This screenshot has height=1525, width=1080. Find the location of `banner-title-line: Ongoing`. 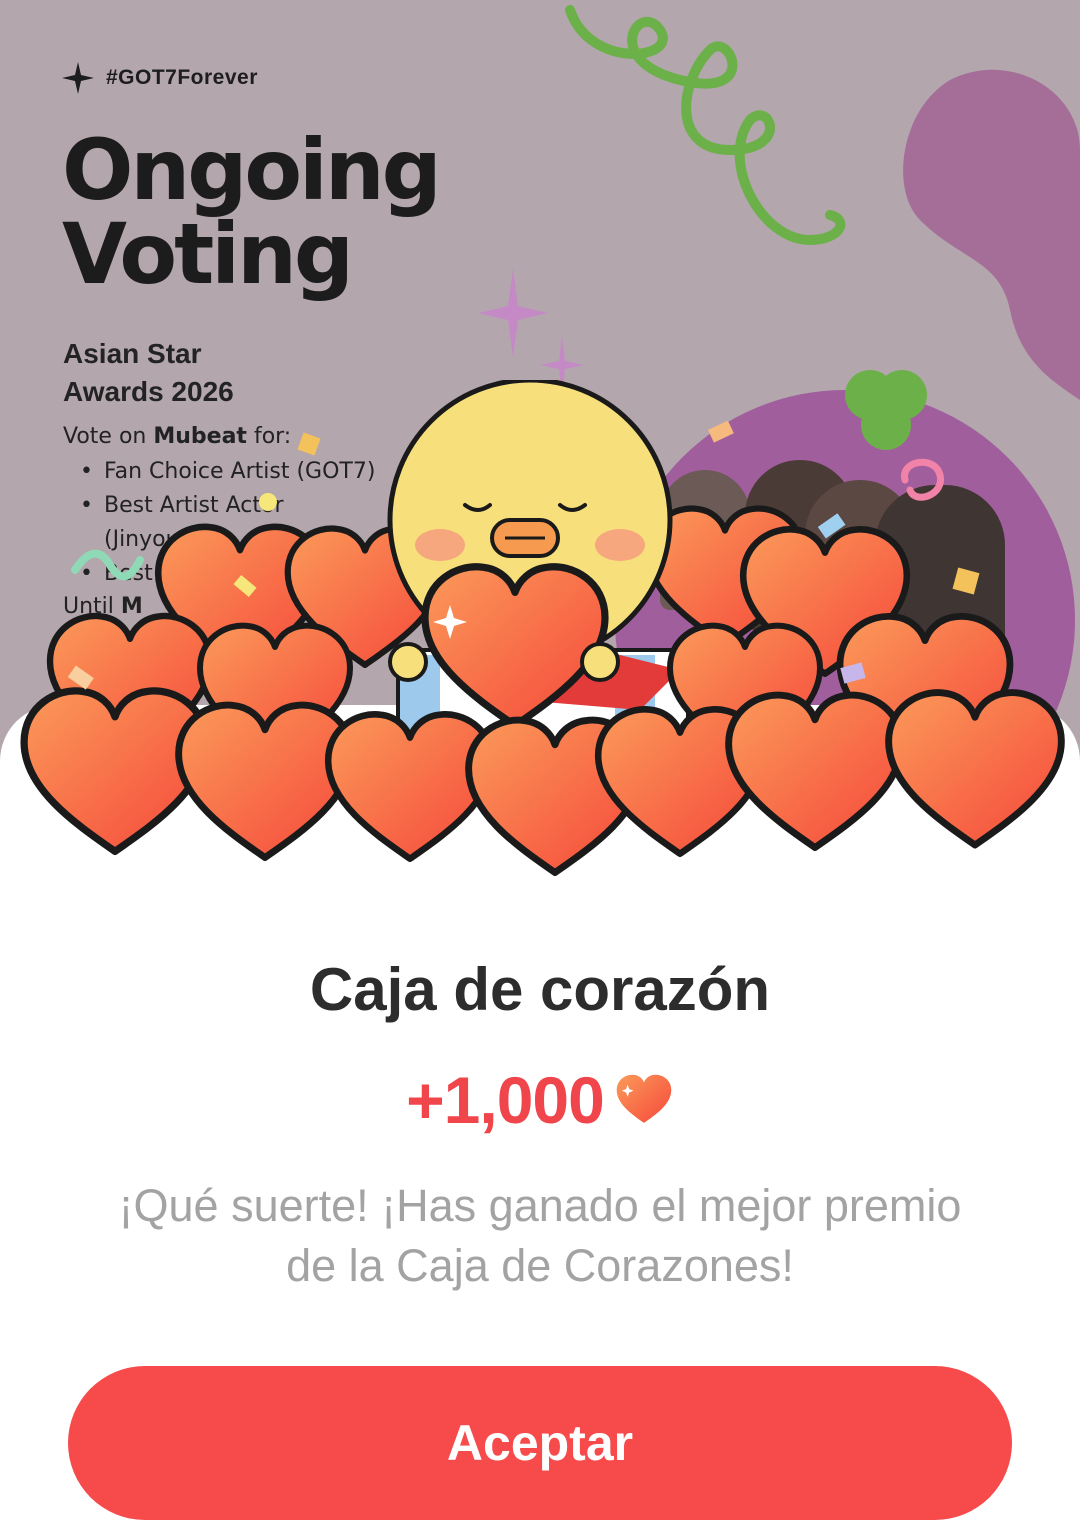

banner-title-line: Ongoing is located at coordinates (252, 170).